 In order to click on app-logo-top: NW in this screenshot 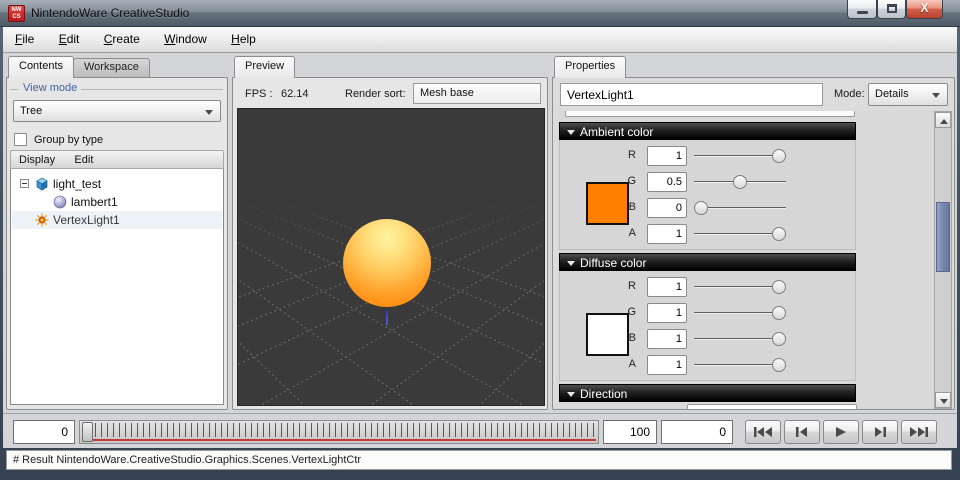, I will do `click(16, 10)`.